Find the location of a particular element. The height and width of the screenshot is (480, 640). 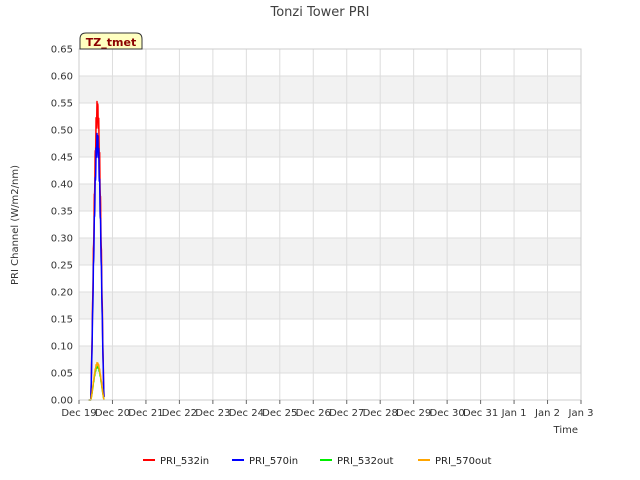

y-tick-label: 0.60 is located at coordinates (62, 77).